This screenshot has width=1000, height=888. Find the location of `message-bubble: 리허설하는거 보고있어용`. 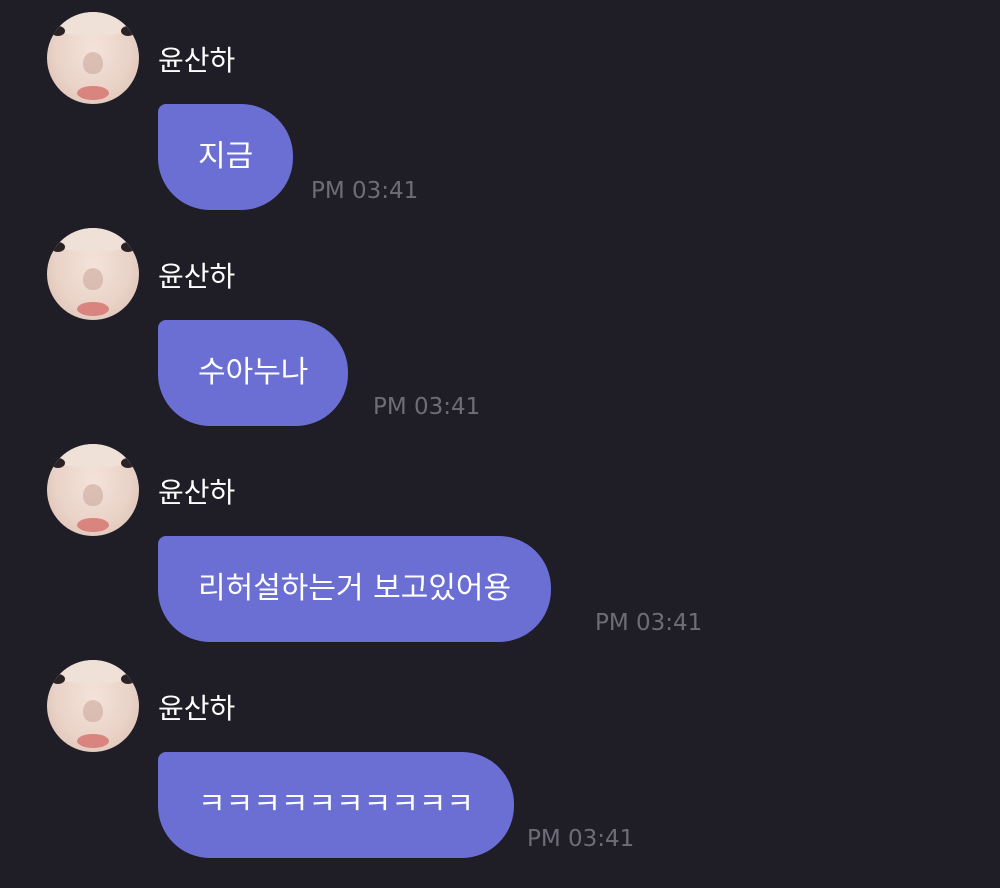

message-bubble: 리허설하는거 보고있어용 is located at coordinates (355, 589).